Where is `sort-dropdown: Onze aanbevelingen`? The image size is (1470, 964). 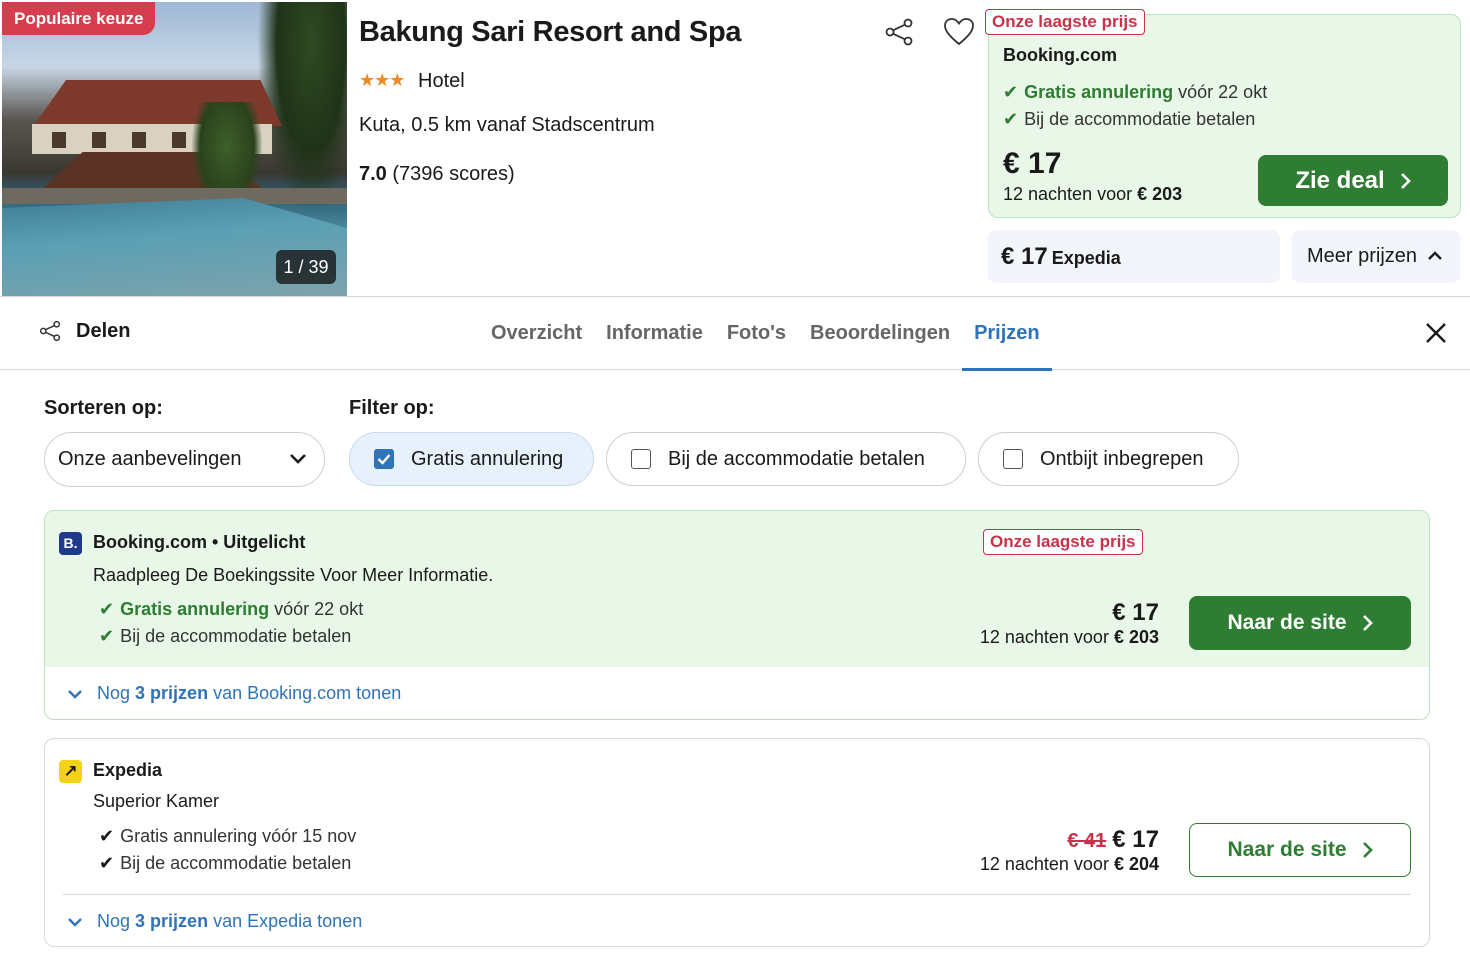
sort-dropdown: Onze aanbevelingen is located at coordinates (184, 459).